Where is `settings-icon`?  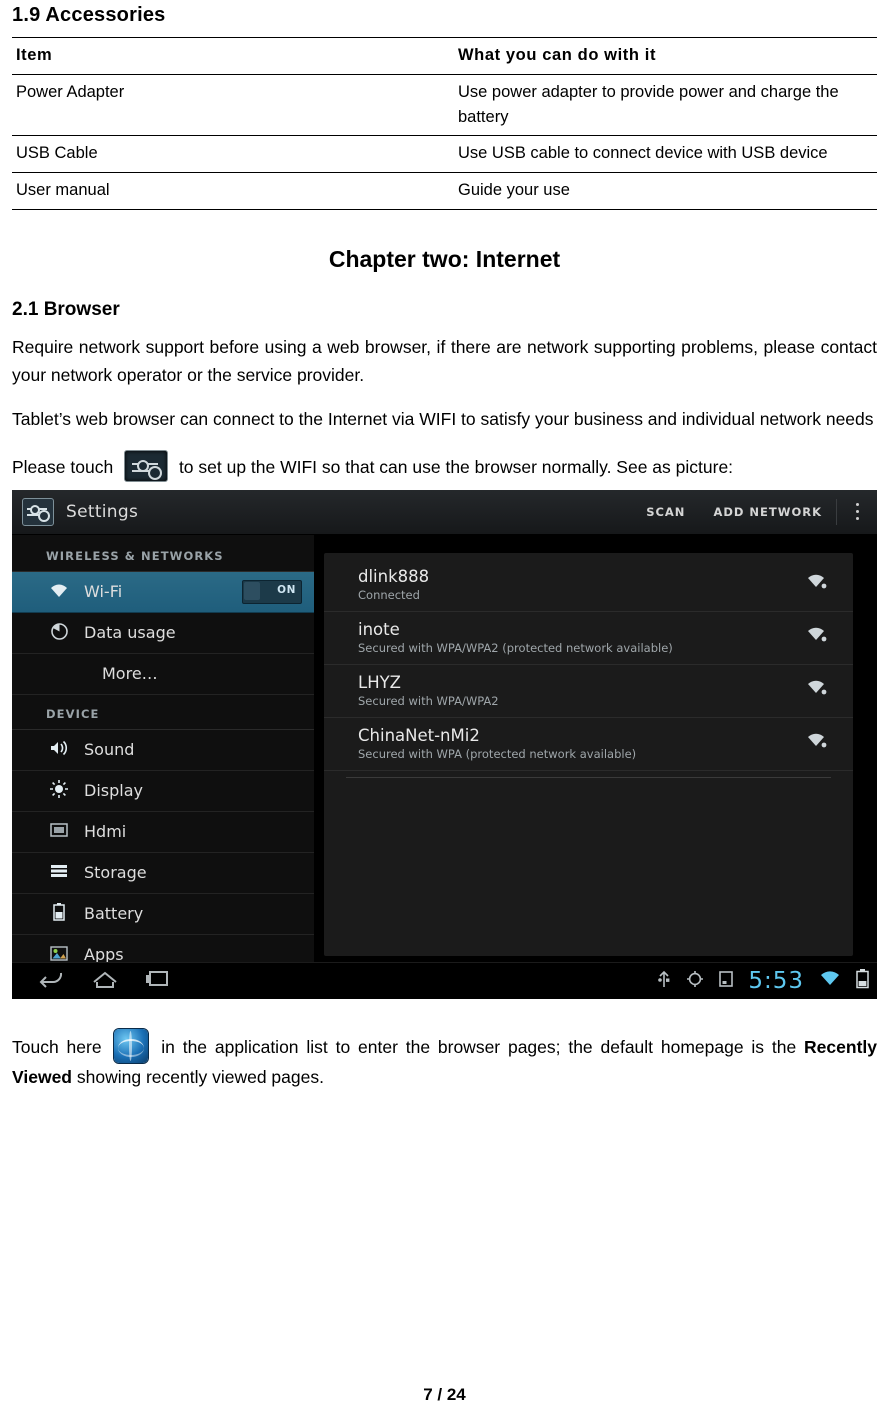
settings-icon is located at coordinates (146, 465).